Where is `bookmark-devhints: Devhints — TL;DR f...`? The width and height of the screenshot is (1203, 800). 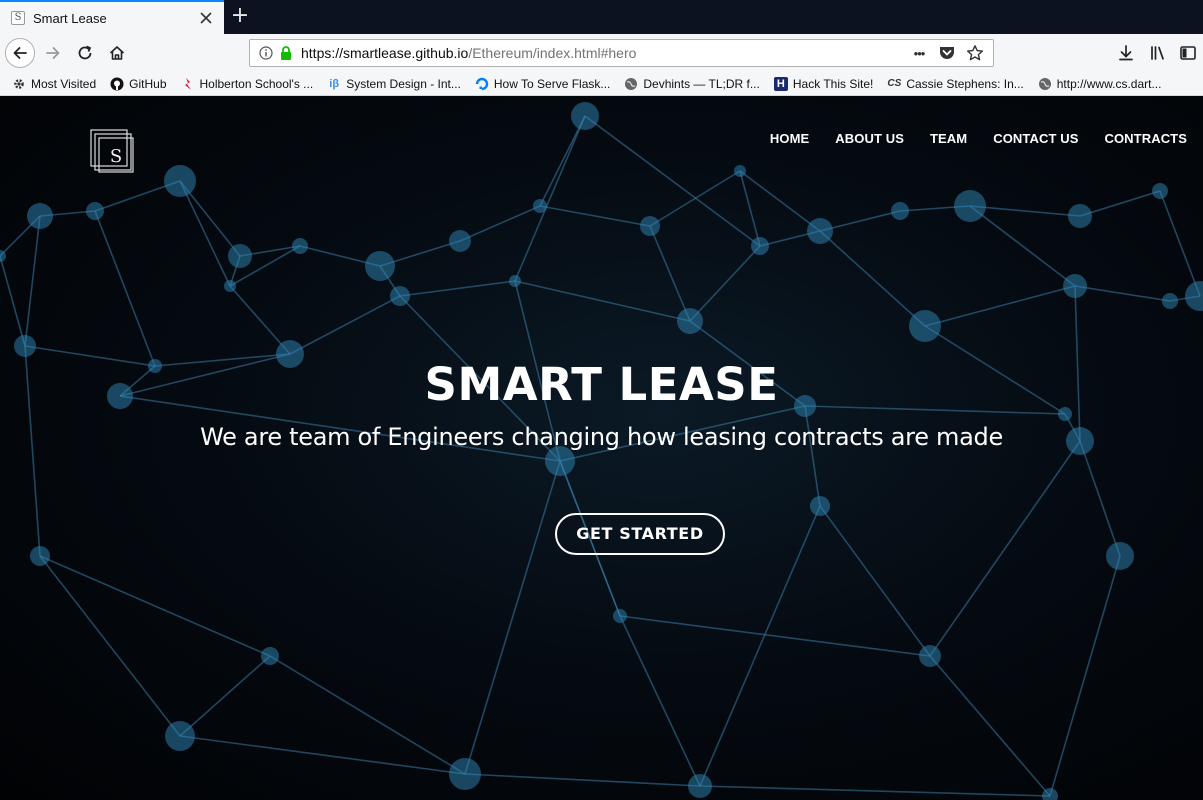 bookmark-devhints: Devhints — TL;DR f... is located at coordinates (692, 83).